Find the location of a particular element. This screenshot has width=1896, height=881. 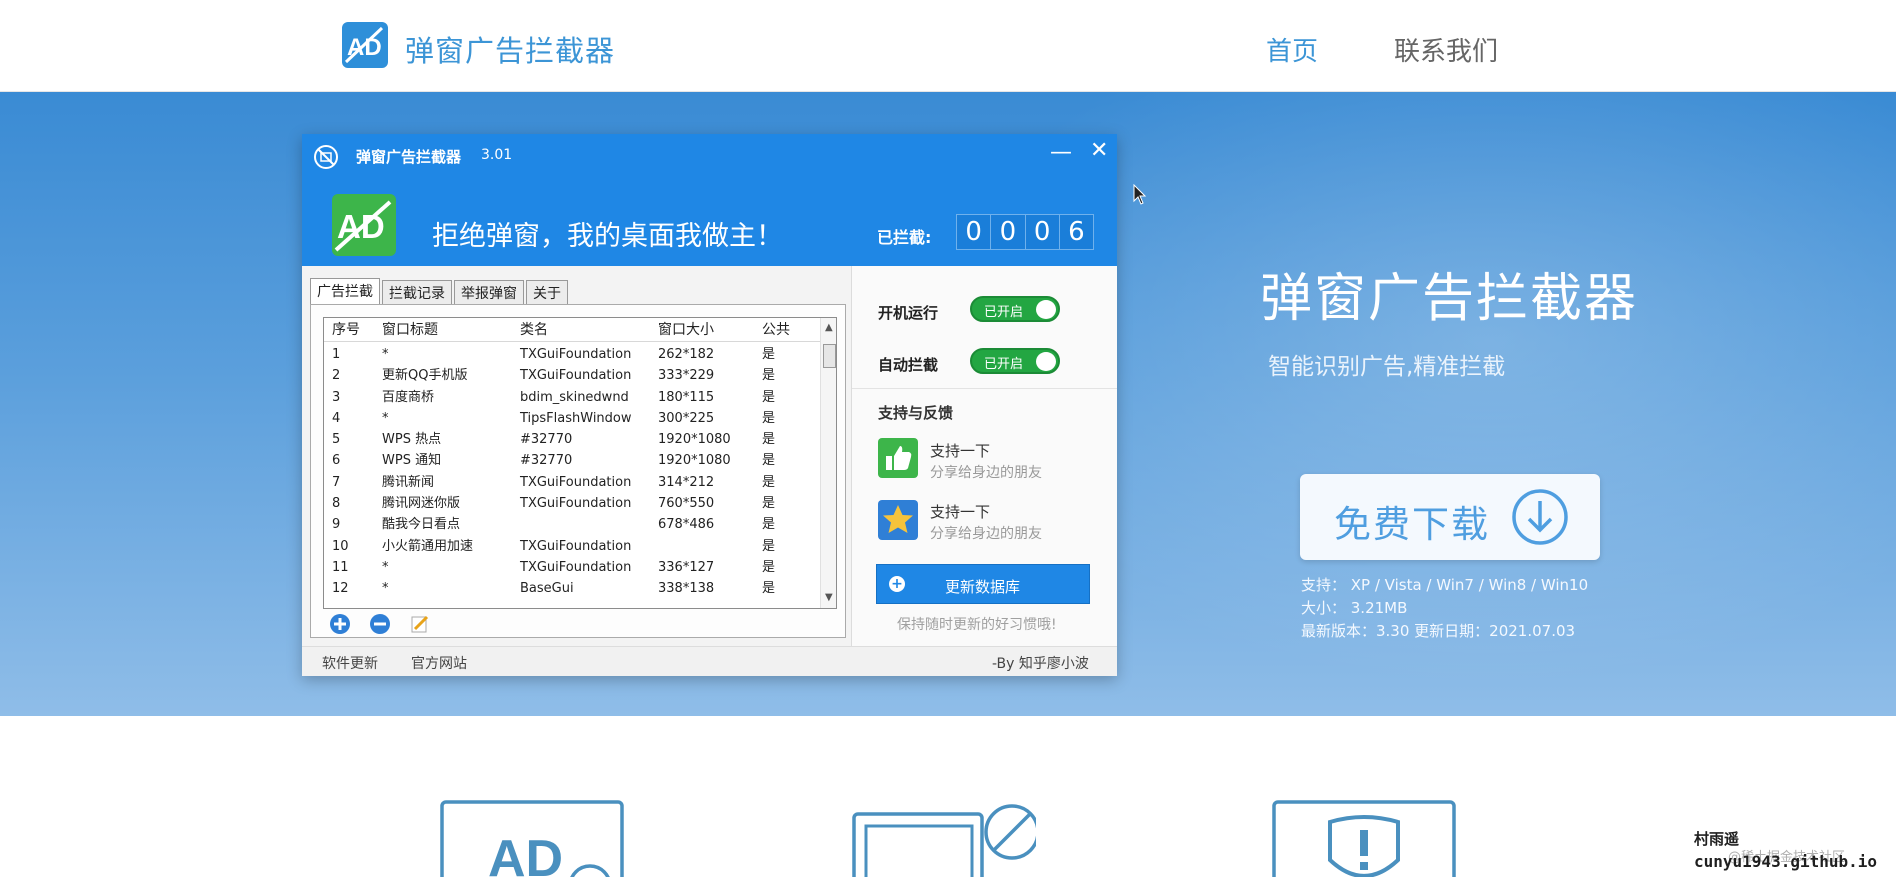

tab-about: 关于 is located at coordinates (547, 292).